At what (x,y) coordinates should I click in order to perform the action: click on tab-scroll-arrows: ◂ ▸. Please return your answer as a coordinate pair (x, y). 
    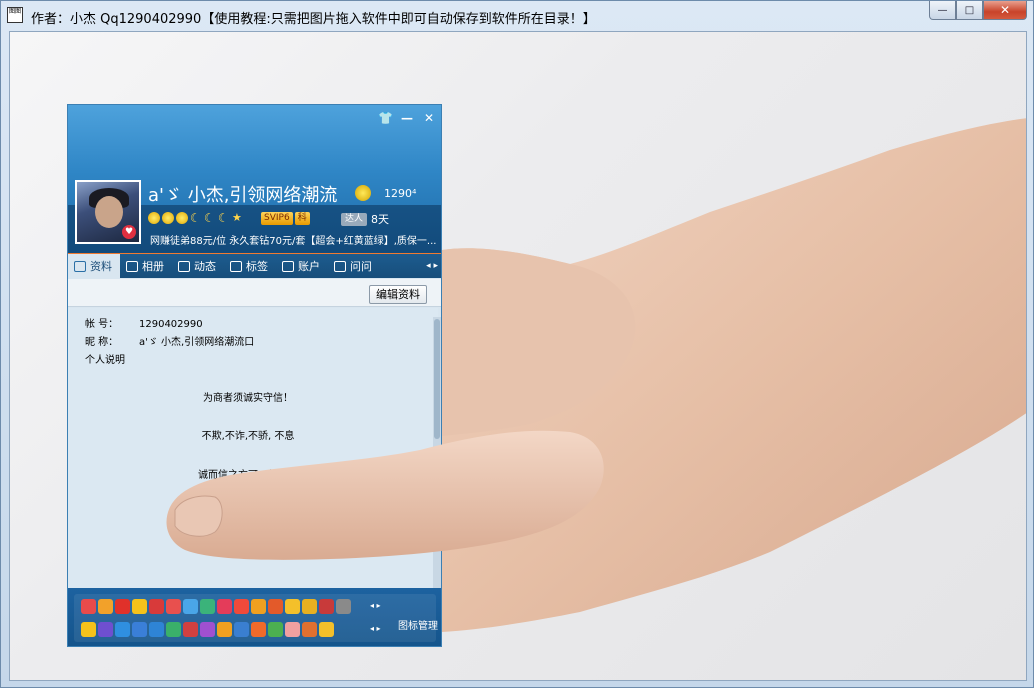
    Looking at the image, I should click on (433, 266).